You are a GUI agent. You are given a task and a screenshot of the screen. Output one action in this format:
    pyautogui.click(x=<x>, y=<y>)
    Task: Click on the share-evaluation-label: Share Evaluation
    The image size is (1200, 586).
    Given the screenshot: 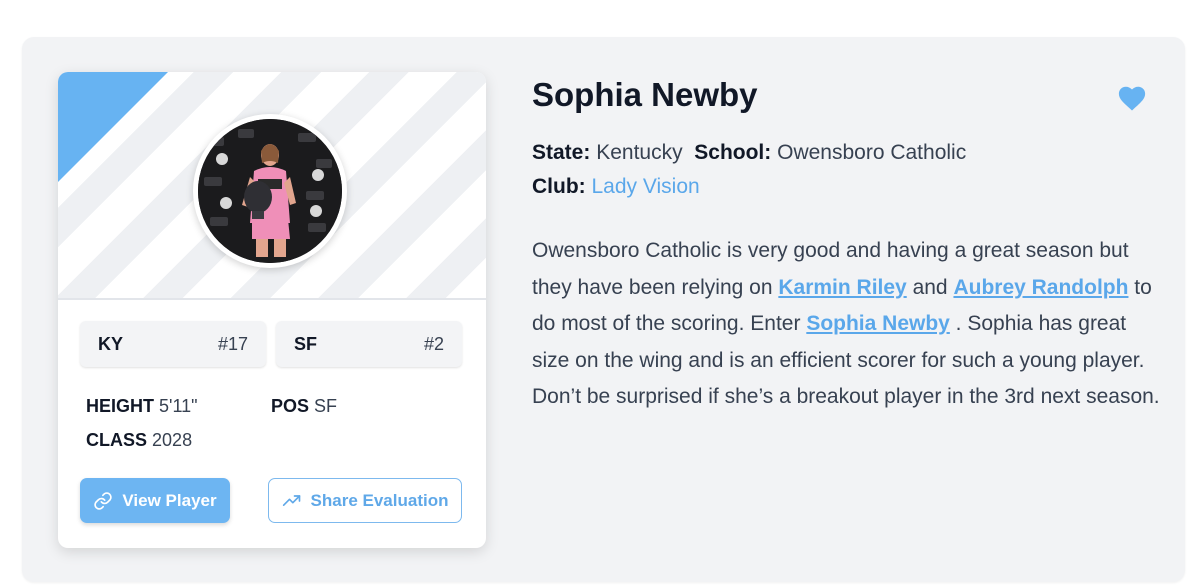 What is the action you would take?
    pyautogui.click(x=379, y=500)
    